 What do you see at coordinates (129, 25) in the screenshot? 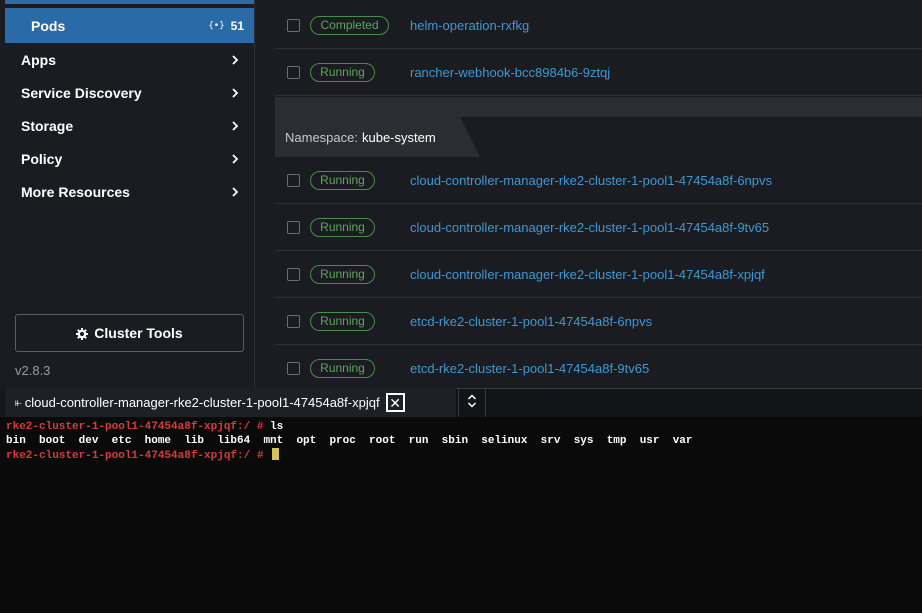
I see `sidebar-item-pods: Pods {•} 51` at bounding box center [129, 25].